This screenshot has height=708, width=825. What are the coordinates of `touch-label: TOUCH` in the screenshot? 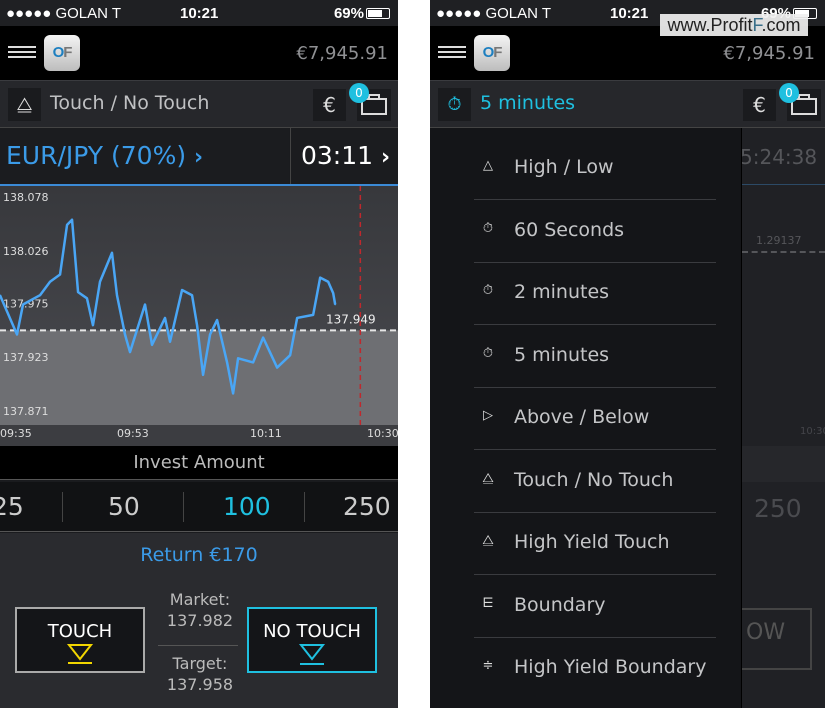 It's located at (80, 631).